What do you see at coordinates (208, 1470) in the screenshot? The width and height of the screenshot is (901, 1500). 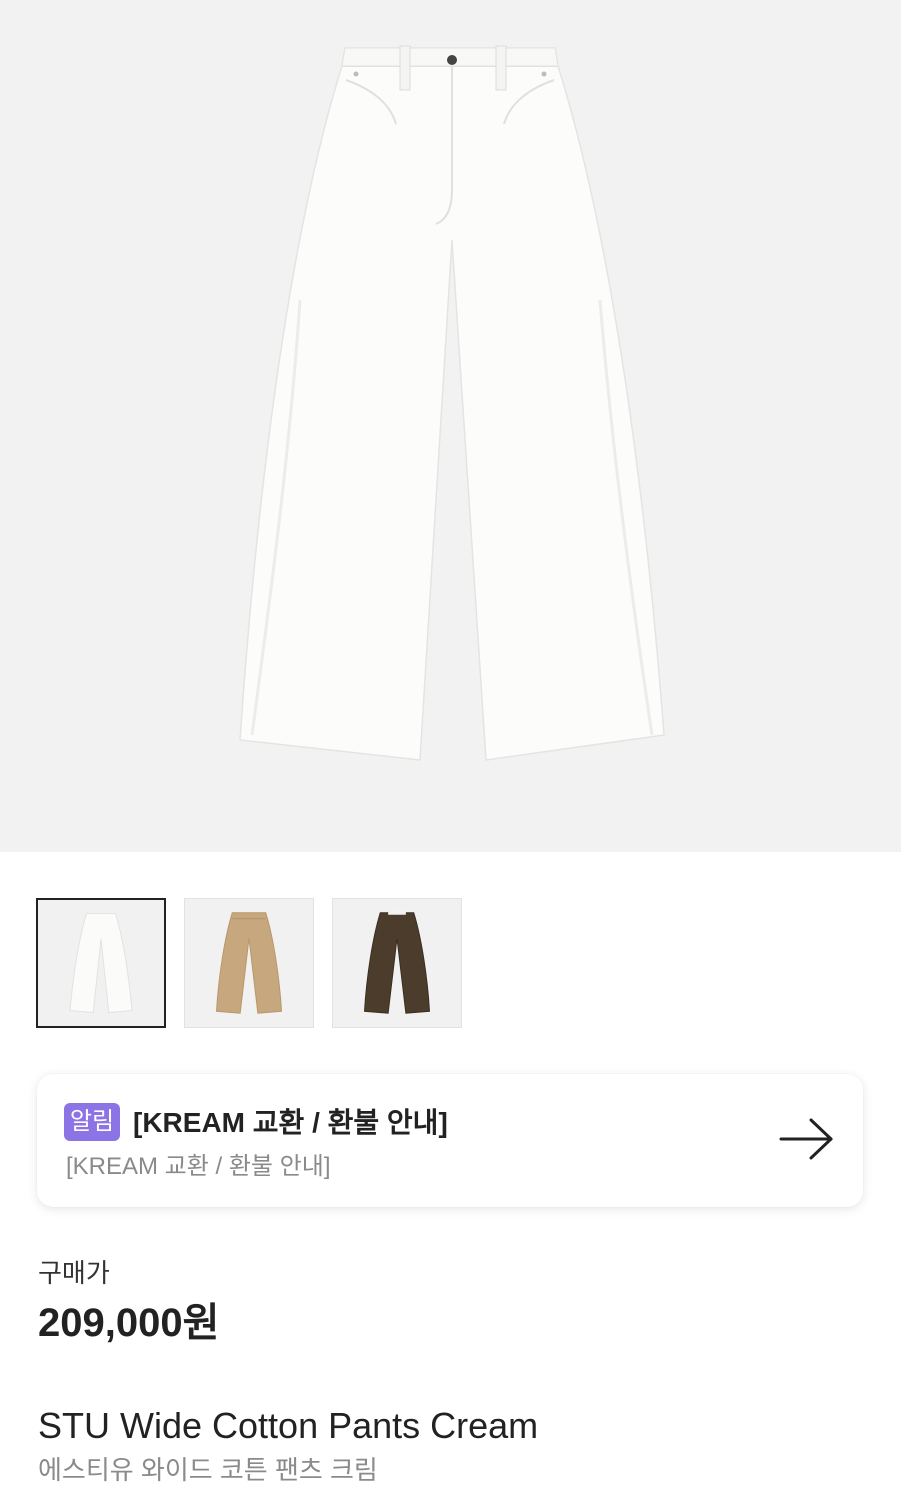 I see `product-name-korean: 에스티유 와이드 코튼 팬츠 크림` at bounding box center [208, 1470].